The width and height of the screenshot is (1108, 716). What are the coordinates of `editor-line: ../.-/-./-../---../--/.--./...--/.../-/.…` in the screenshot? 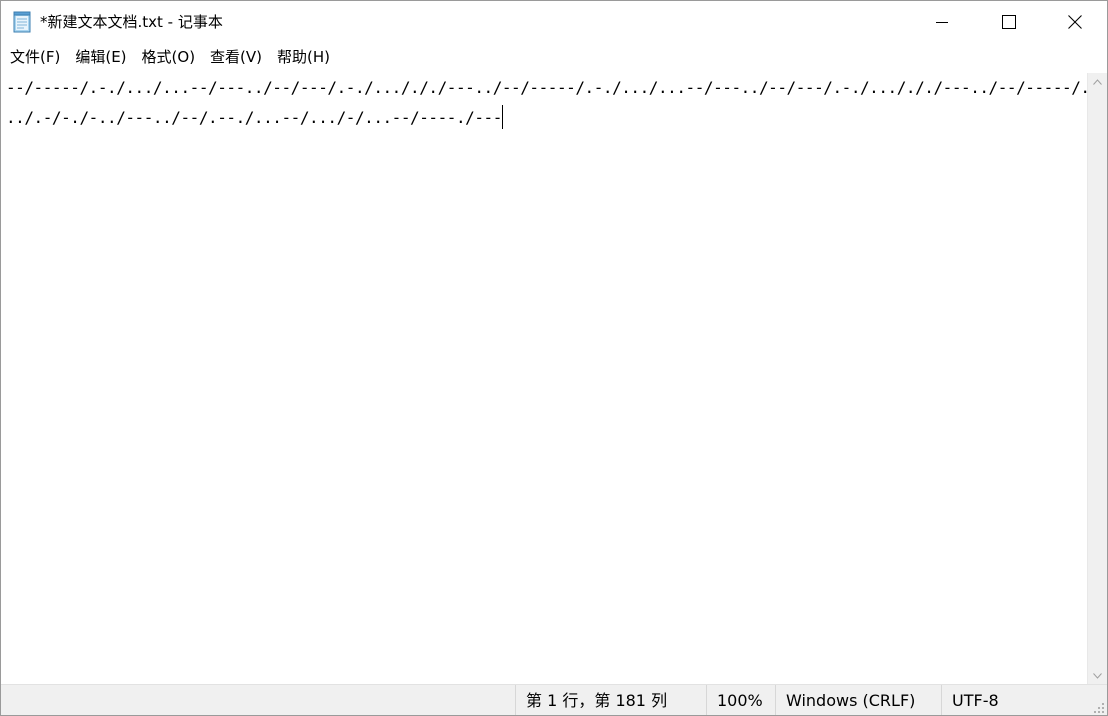 It's located at (546, 118).